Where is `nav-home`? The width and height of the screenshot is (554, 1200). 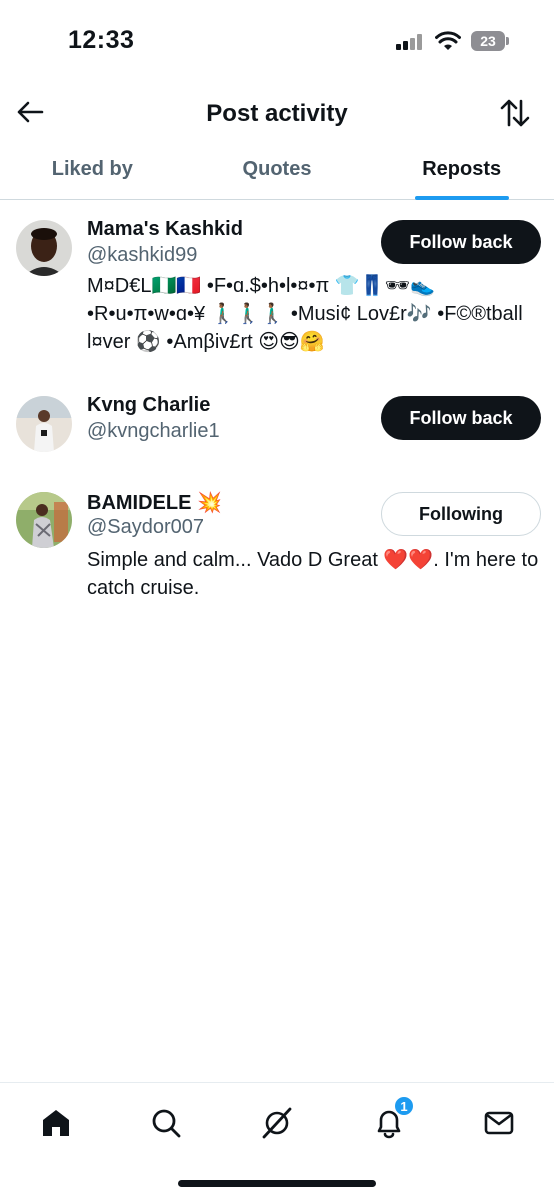
nav-home is located at coordinates (56, 1123).